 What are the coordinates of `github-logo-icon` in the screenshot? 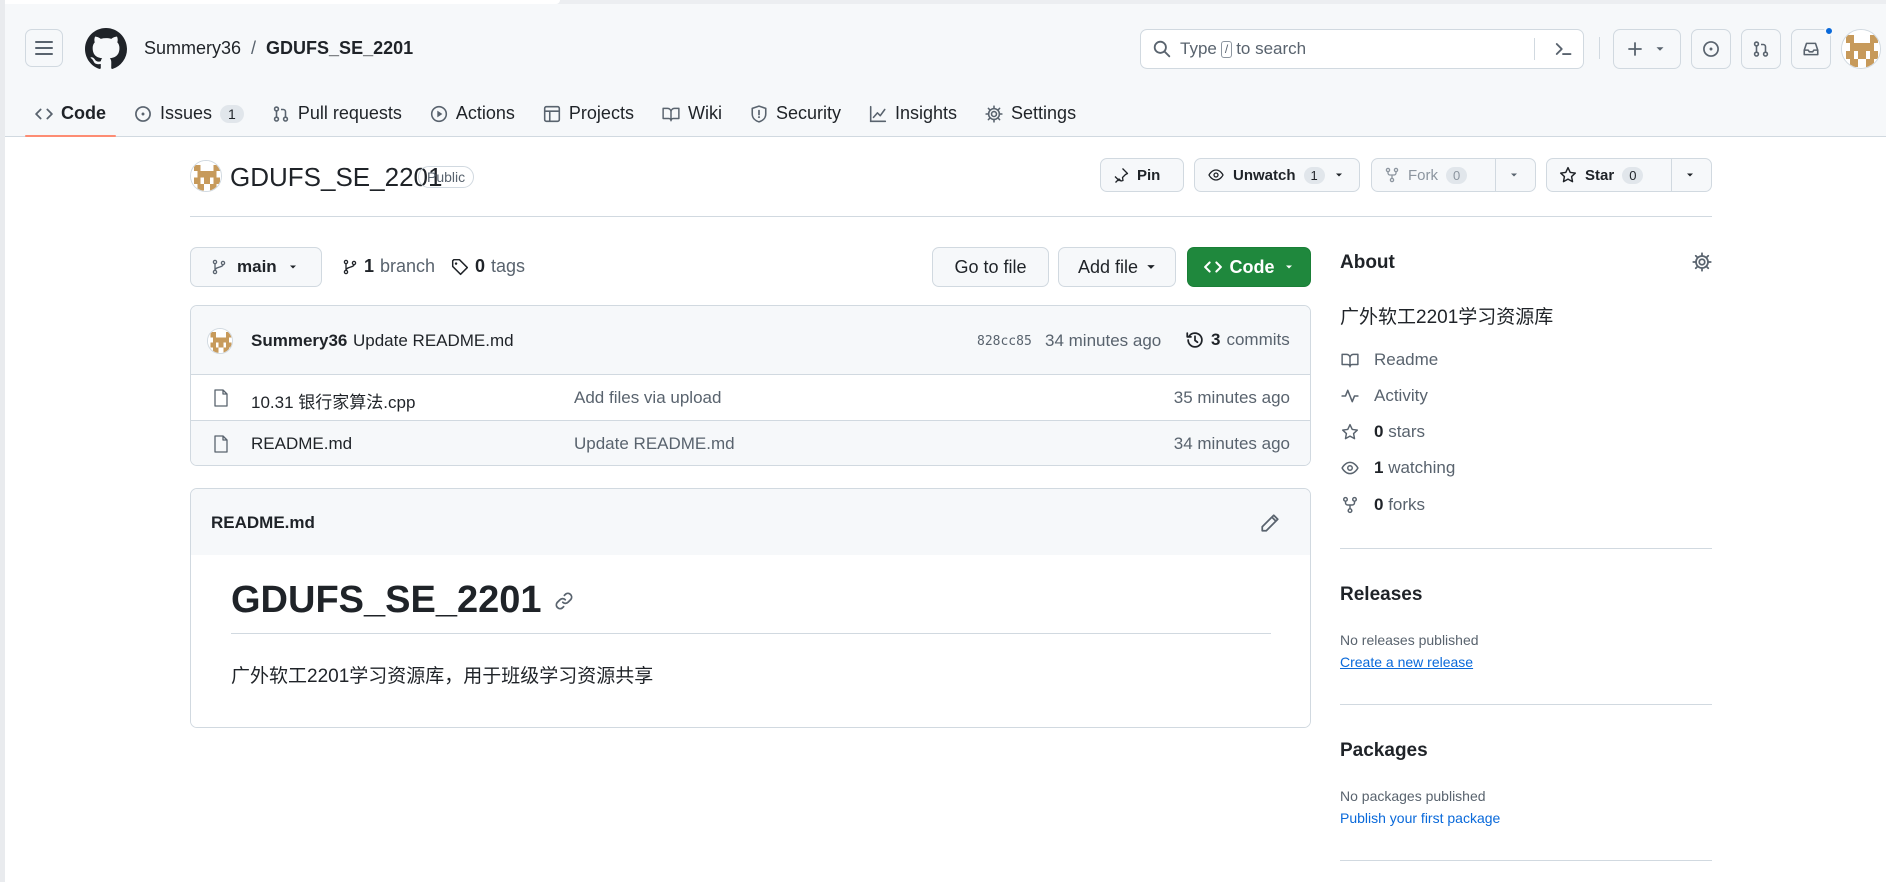 It's located at (106, 49).